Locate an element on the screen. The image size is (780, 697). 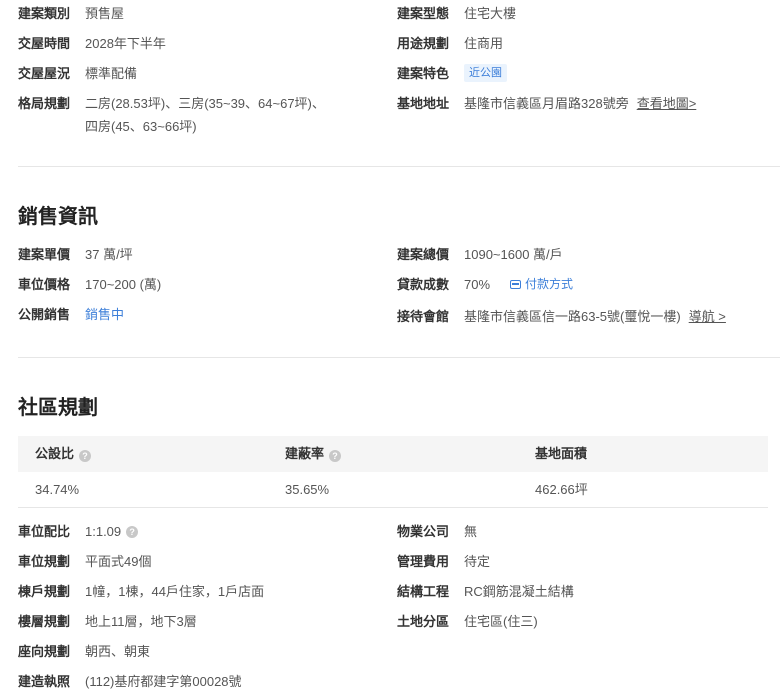
info-label: 車位價格 is located at coordinates (44, 284).